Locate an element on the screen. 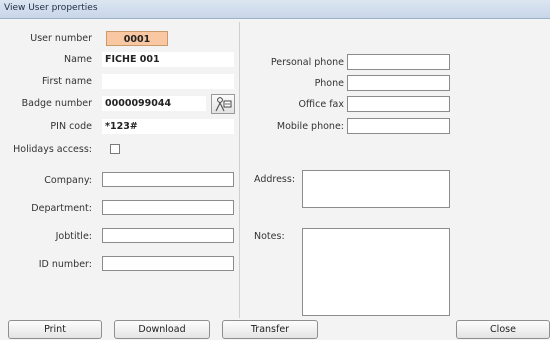  company-field is located at coordinates (168, 179).